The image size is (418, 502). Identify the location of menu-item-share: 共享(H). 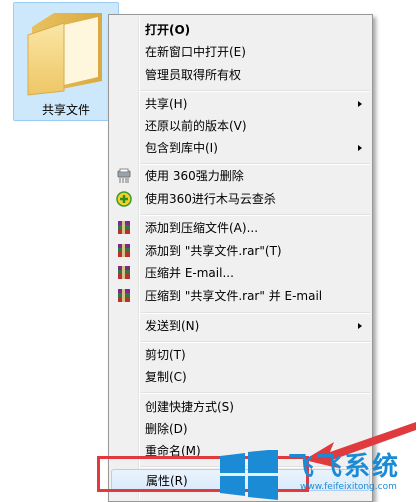
(240, 104).